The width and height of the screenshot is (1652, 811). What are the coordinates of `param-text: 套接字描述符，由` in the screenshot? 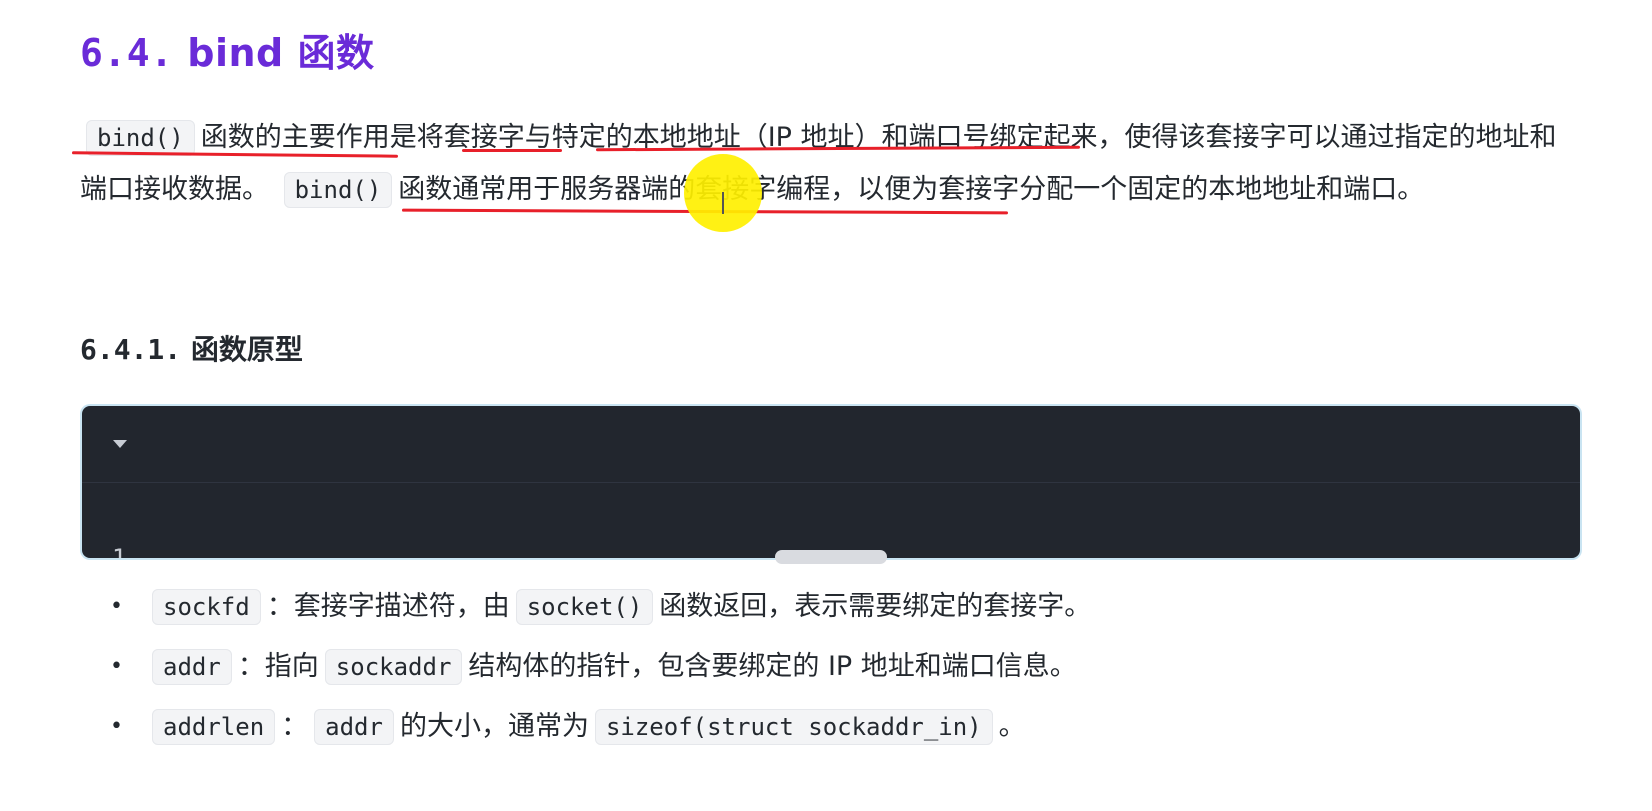 It's located at (401, 606).